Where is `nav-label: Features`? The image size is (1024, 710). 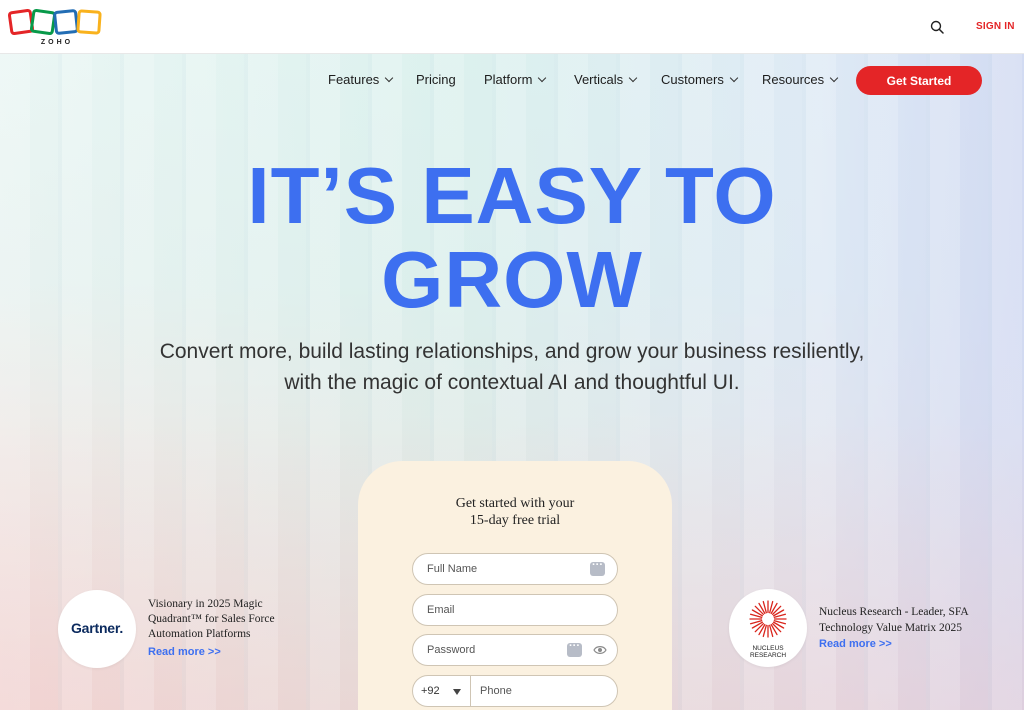
nav-label: Features is located at coordinates (354, 79).